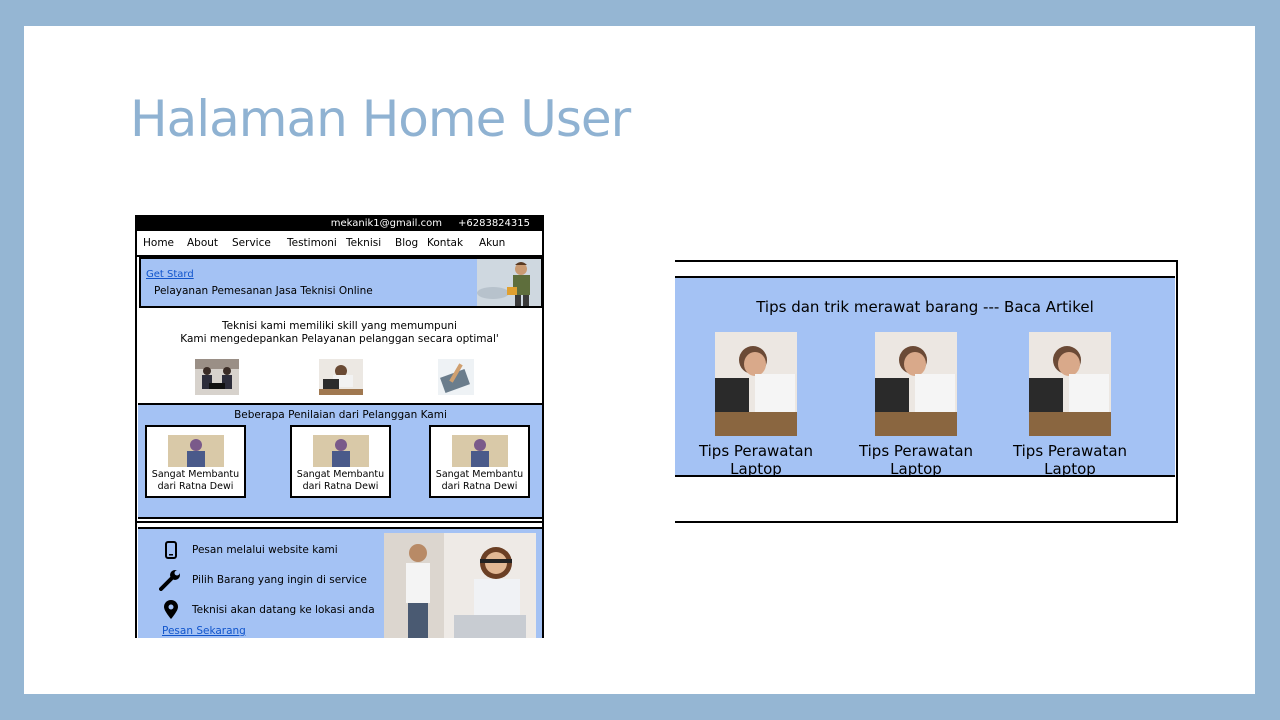 This screenshot has width=1280, height=720. What do you see at coordinates (340, 415) in the screenshot?
I see `reviews-title: Beberapa Penilaian dari Pelanggan Kami` at bounding box center [340, 415].